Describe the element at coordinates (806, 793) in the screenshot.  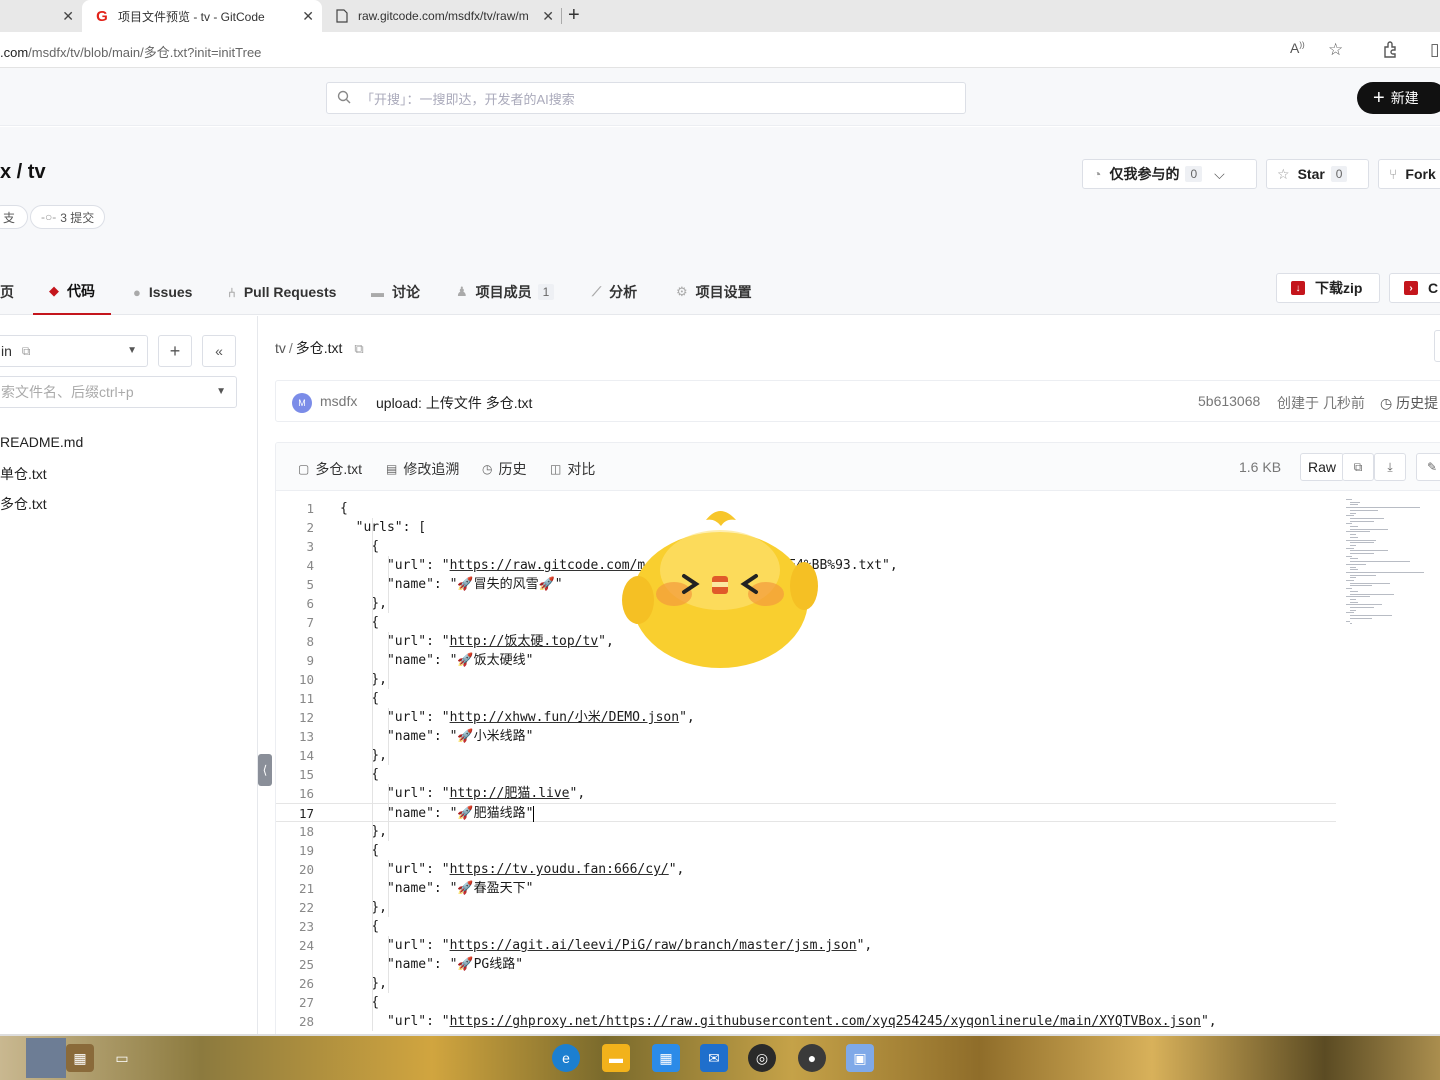
I see `code-line: 16 "url": "http://肥猫.live",` at that location.